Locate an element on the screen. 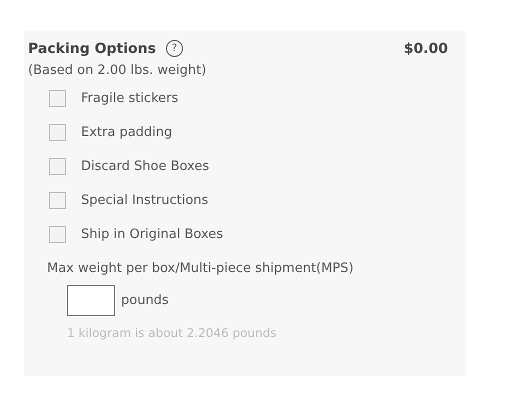 Image resolution: width=514 pixels, height=412 pixels. option-label: Fragile stickers is located at coordinates (129, 98).